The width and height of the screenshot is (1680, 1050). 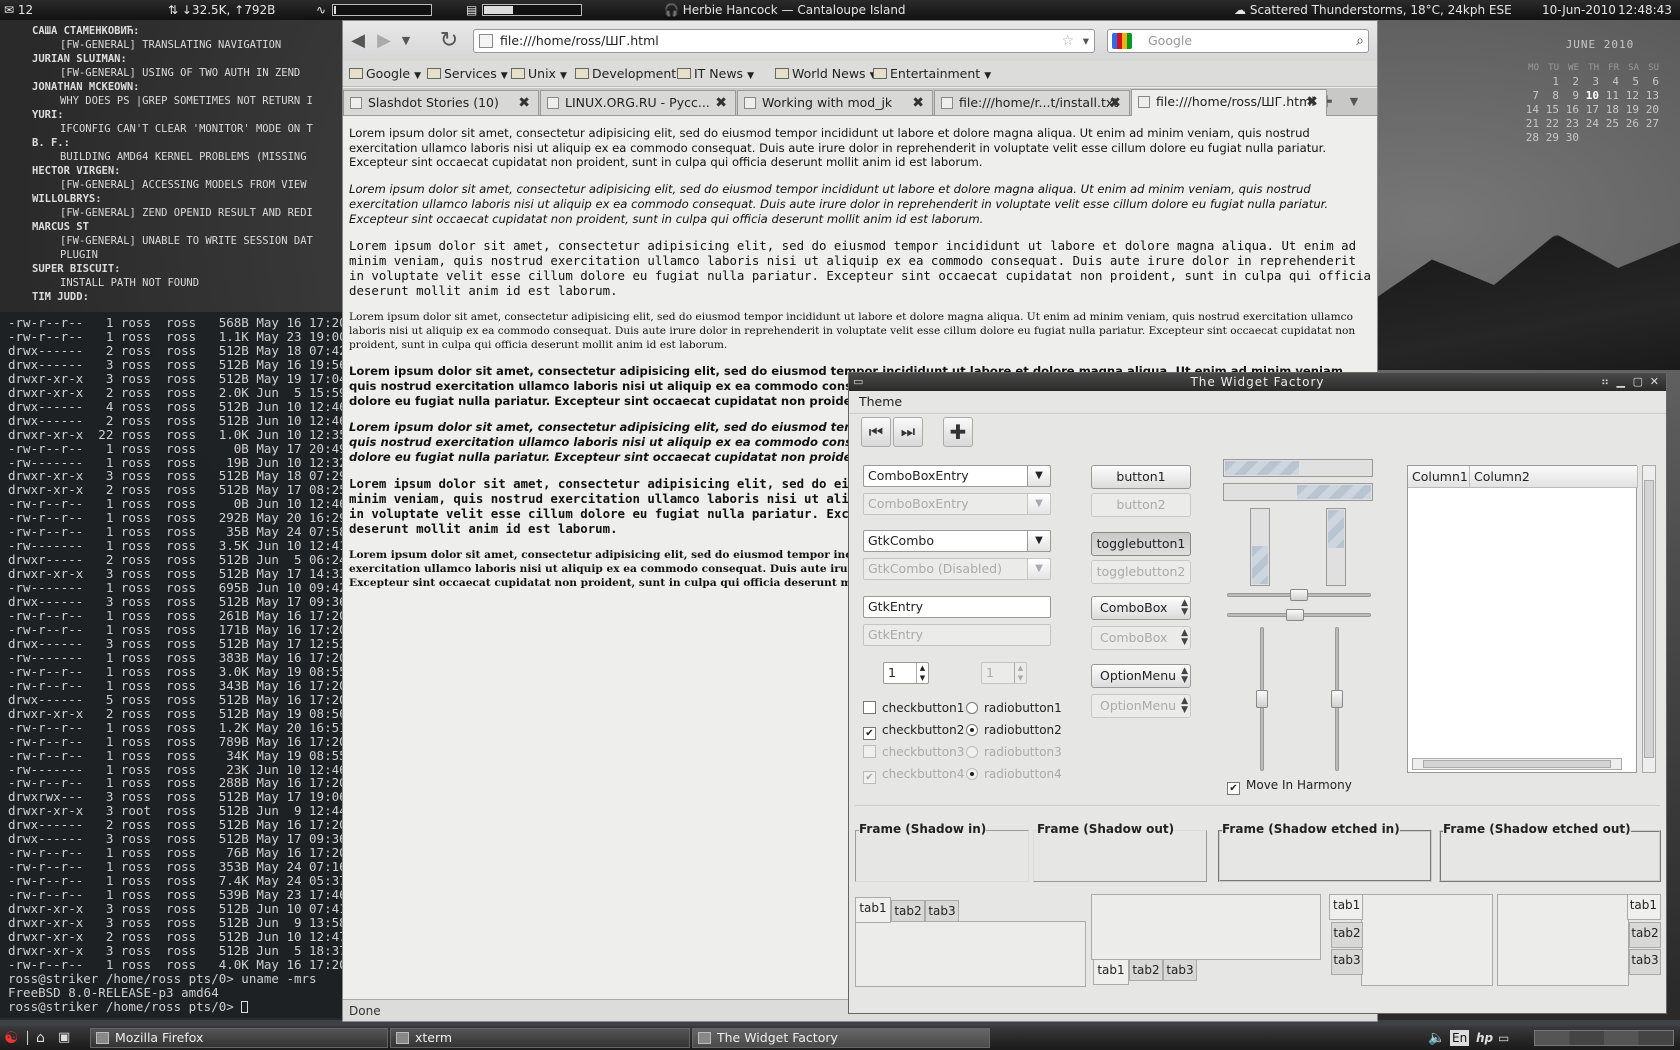 What do you see at coordinates (1460, 1038) in the screenshot?
I see `keyboard-layout: En` at bounding box center [1460, 1038].